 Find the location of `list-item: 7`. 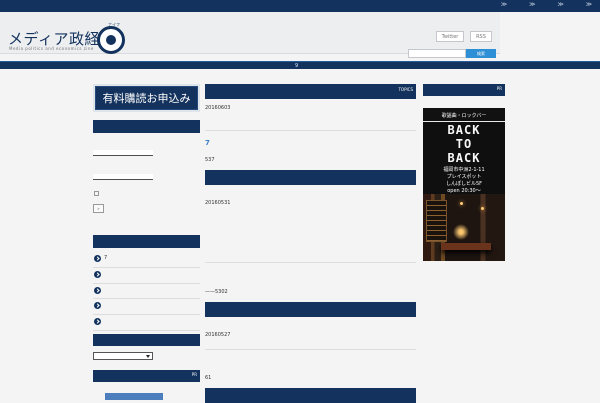

list-item: 7 is located at coordinates (146, 260).